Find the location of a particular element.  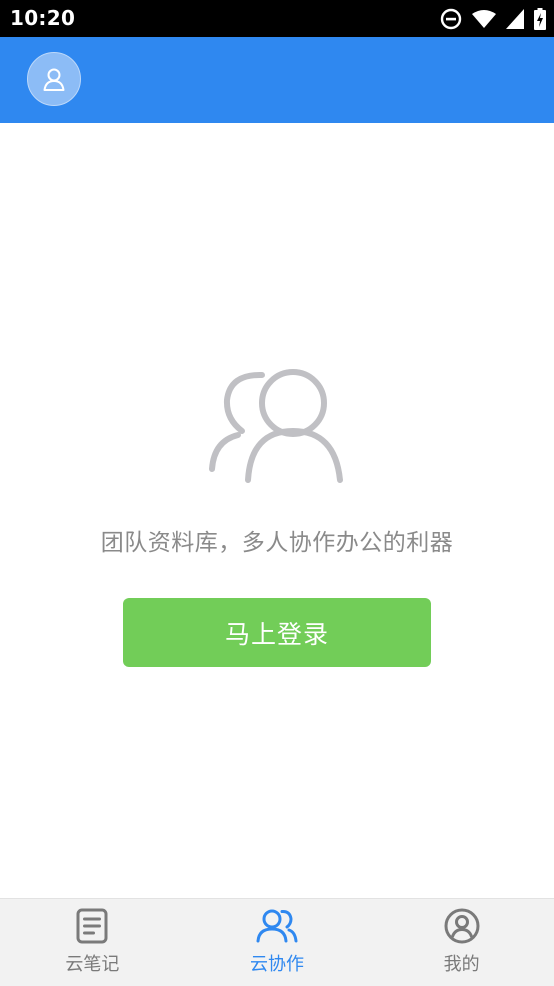

profile-icon is located at coordinates (462, 926).